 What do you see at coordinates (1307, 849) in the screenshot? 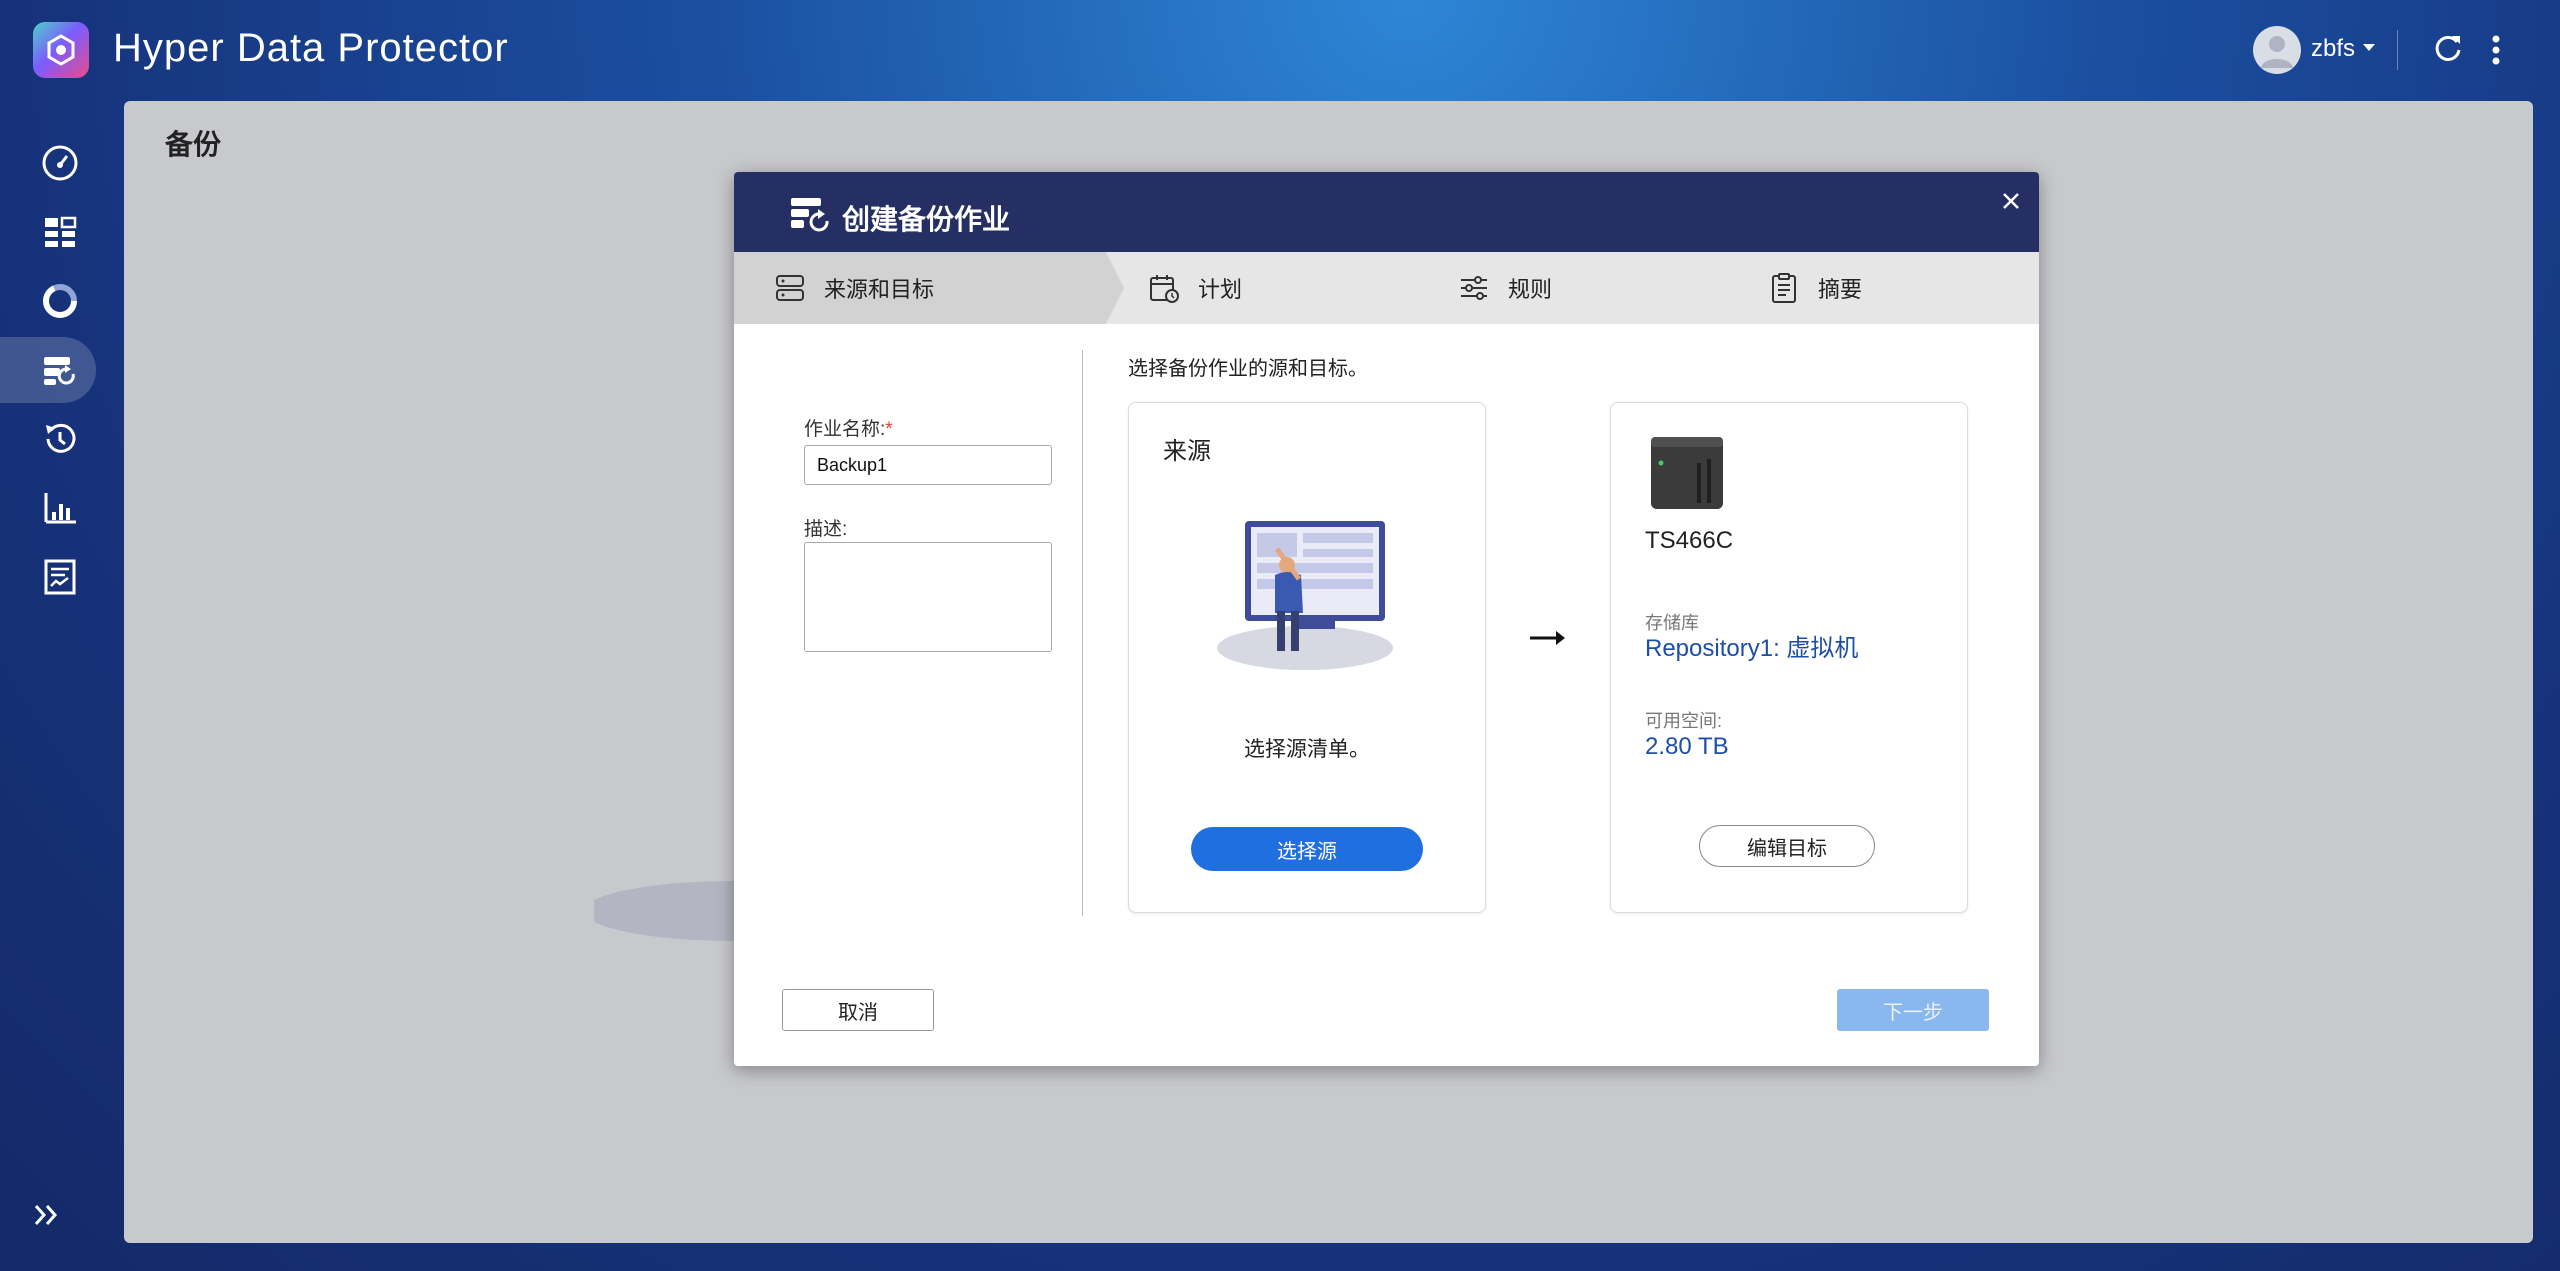
I see `select-source-button: 选择源` at bounding box center [1307, 849].